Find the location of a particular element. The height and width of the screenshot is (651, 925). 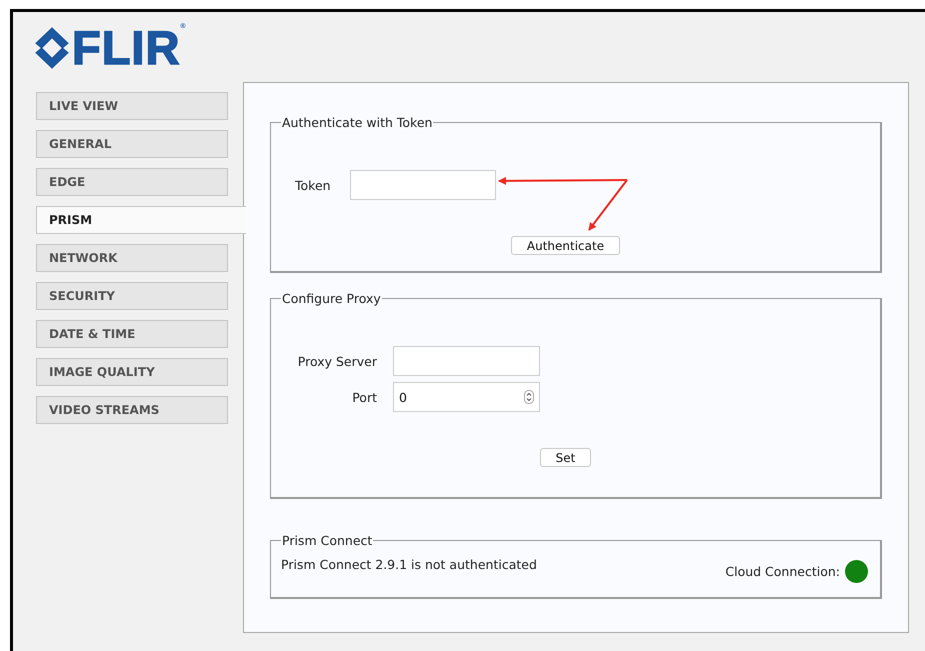

sidebar-tab: PRISM is located at coordinates (141, 220).